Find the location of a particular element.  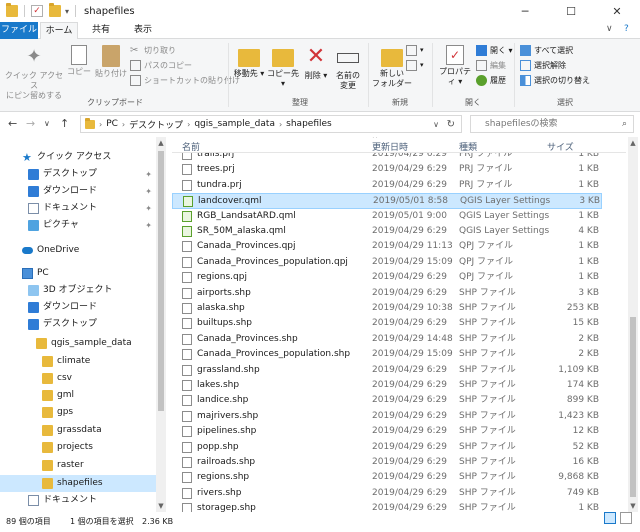

select-all-button: すべて選択 is located at coordinates (546, 50).